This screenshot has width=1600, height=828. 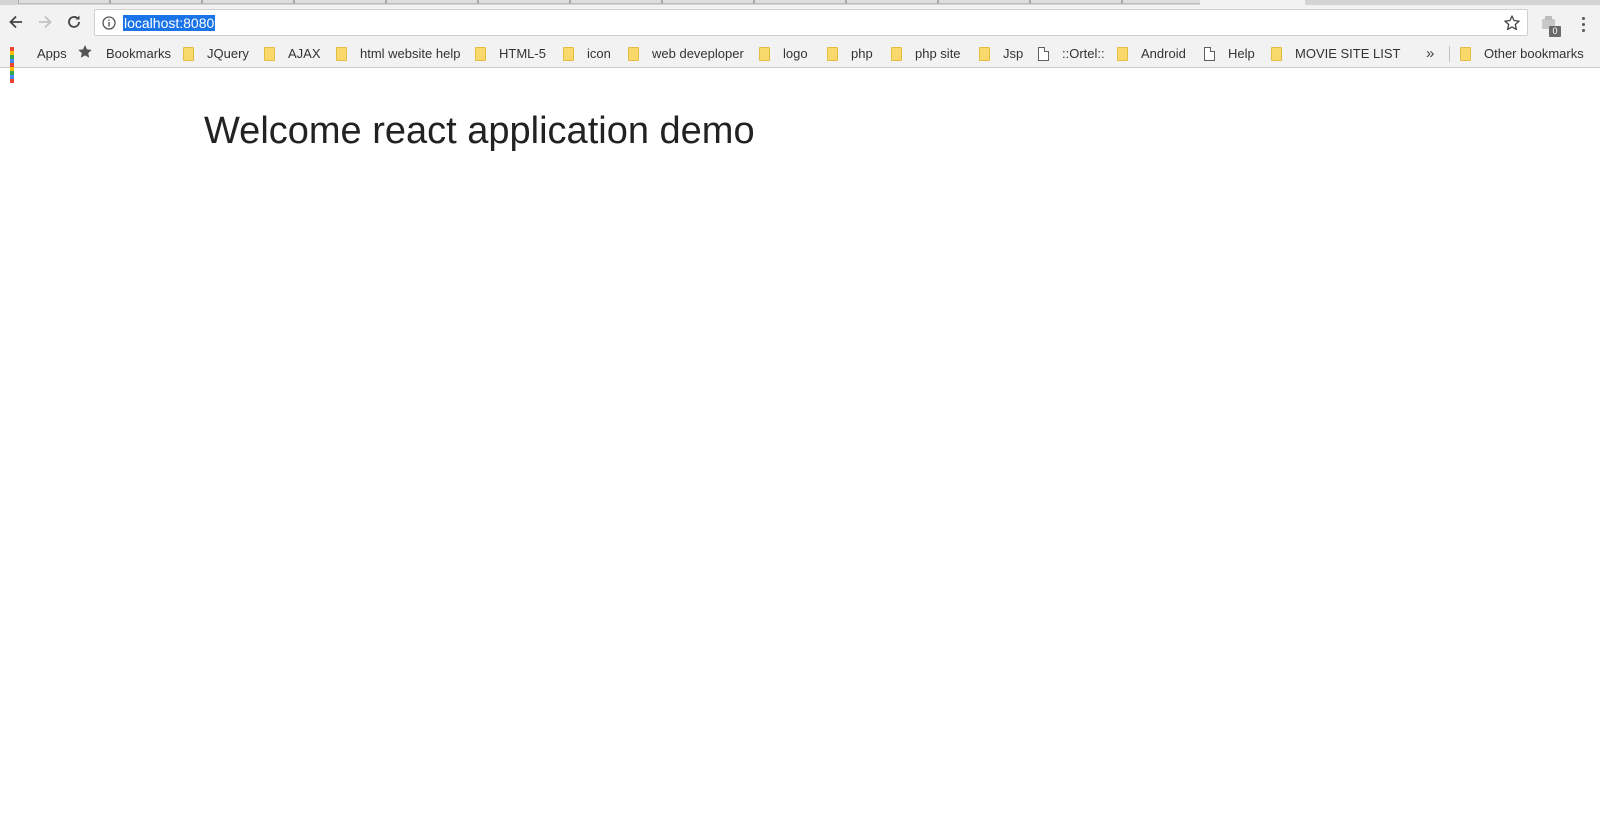 I want to click on bookmark-label: icon, so click(x=599, y=53).